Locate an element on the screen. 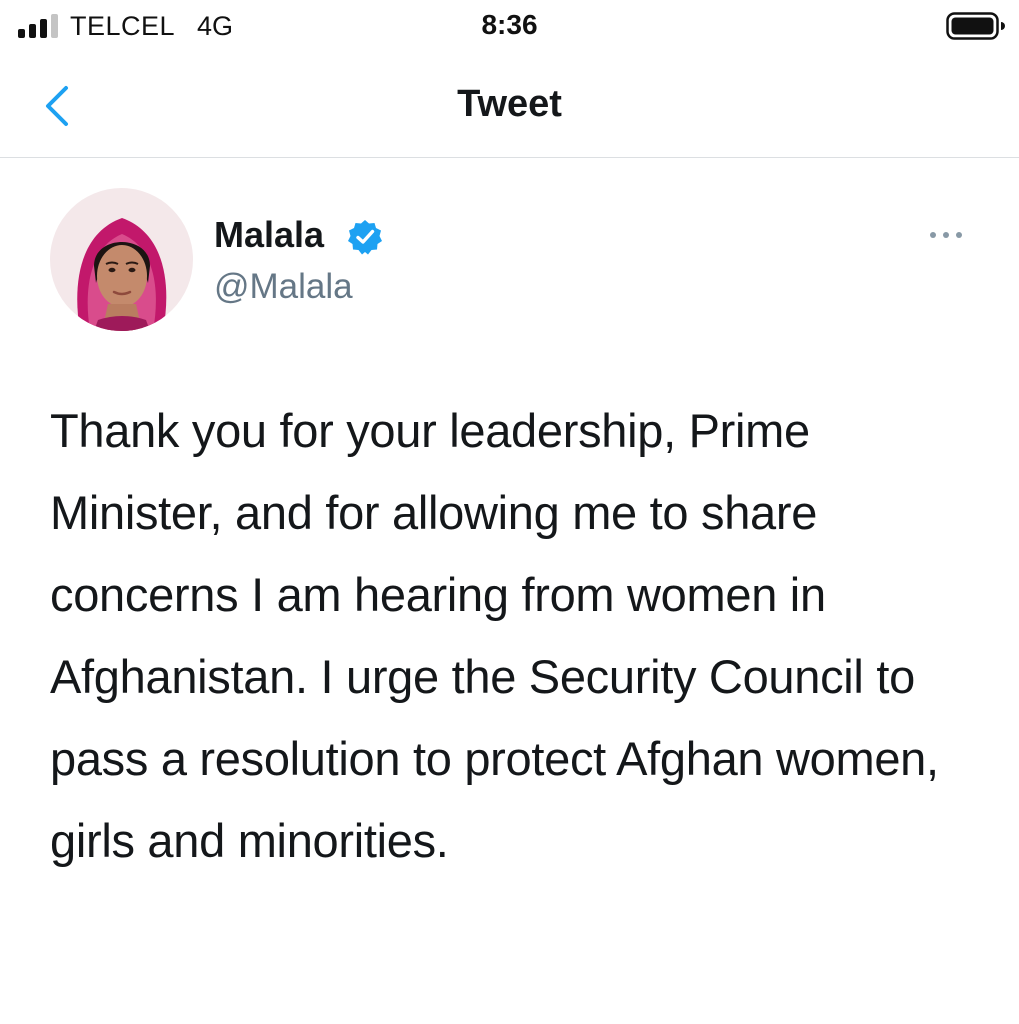 The image size is (1019, 1024). more-options-button is located at coordinates (946, 235).